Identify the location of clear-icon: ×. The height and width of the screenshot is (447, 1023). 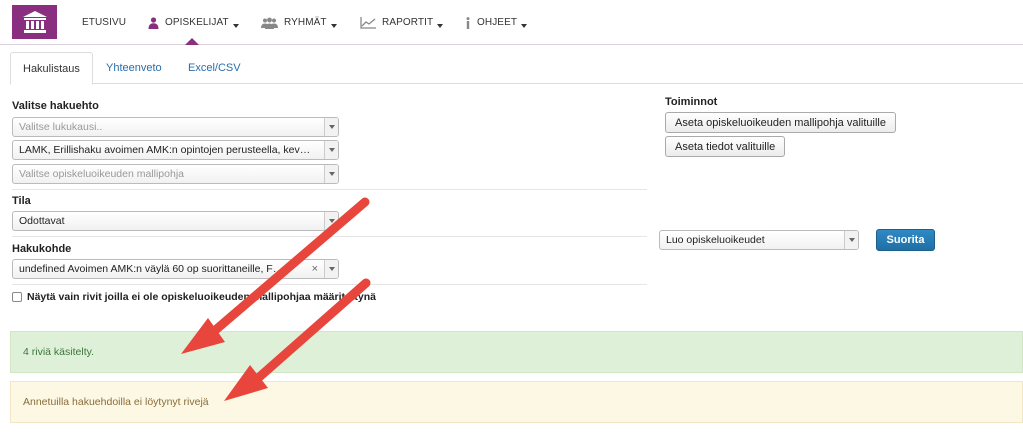
(315, 269).